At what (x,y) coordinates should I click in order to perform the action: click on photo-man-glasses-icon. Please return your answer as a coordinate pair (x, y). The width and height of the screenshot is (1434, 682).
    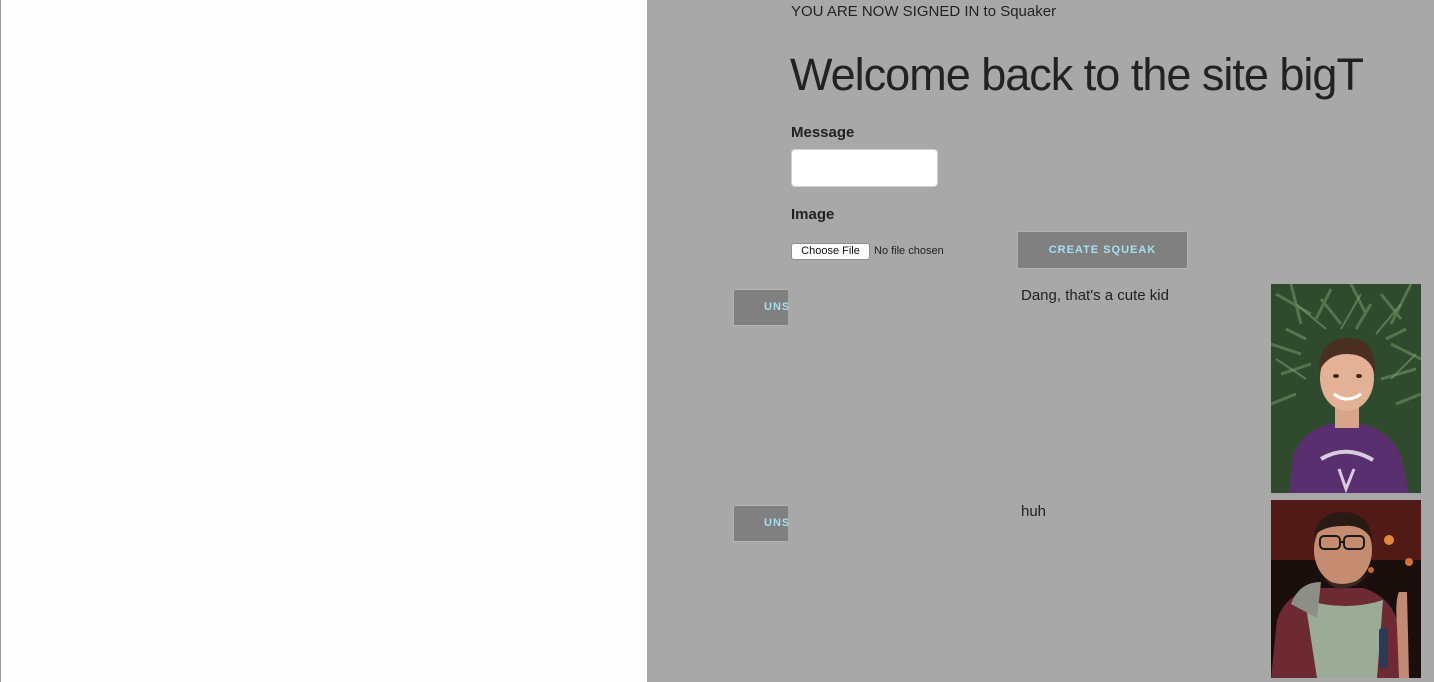
    Looking at the image, I should click on (1346, 589).